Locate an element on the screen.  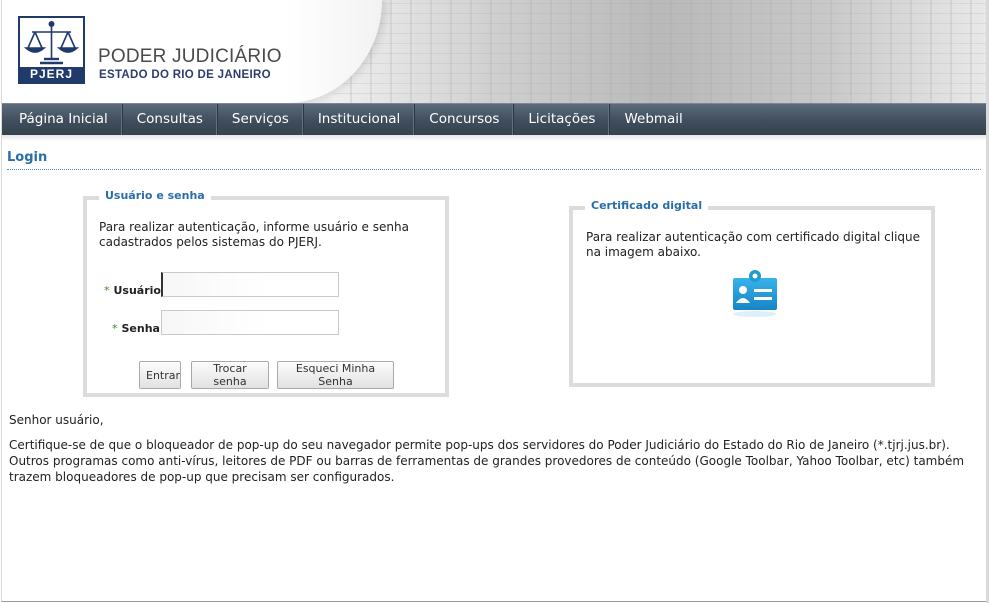
org-subtitle: ESTADO DO RIO DE JANEIRO is located at coordinates (185, 75).